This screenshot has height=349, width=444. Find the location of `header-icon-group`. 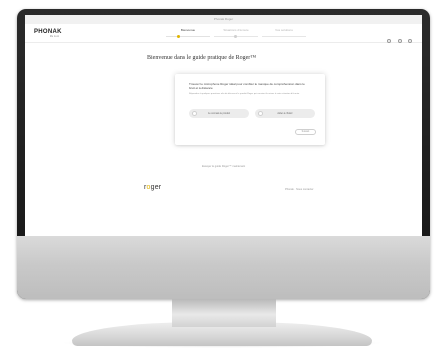

header-icon-group is located at coordinates (398, 39).